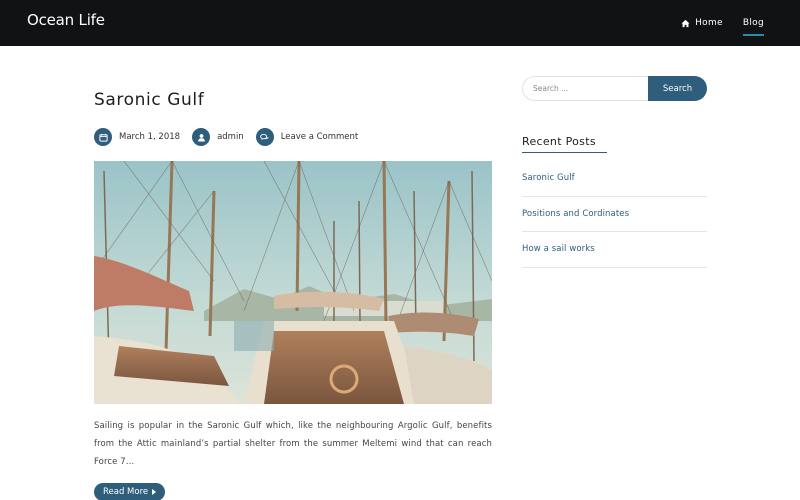 This screenshot has height=500, width=800. I want to click on post-meta: March 1, 2018 admin Leave a Comment, so click(226, 137).